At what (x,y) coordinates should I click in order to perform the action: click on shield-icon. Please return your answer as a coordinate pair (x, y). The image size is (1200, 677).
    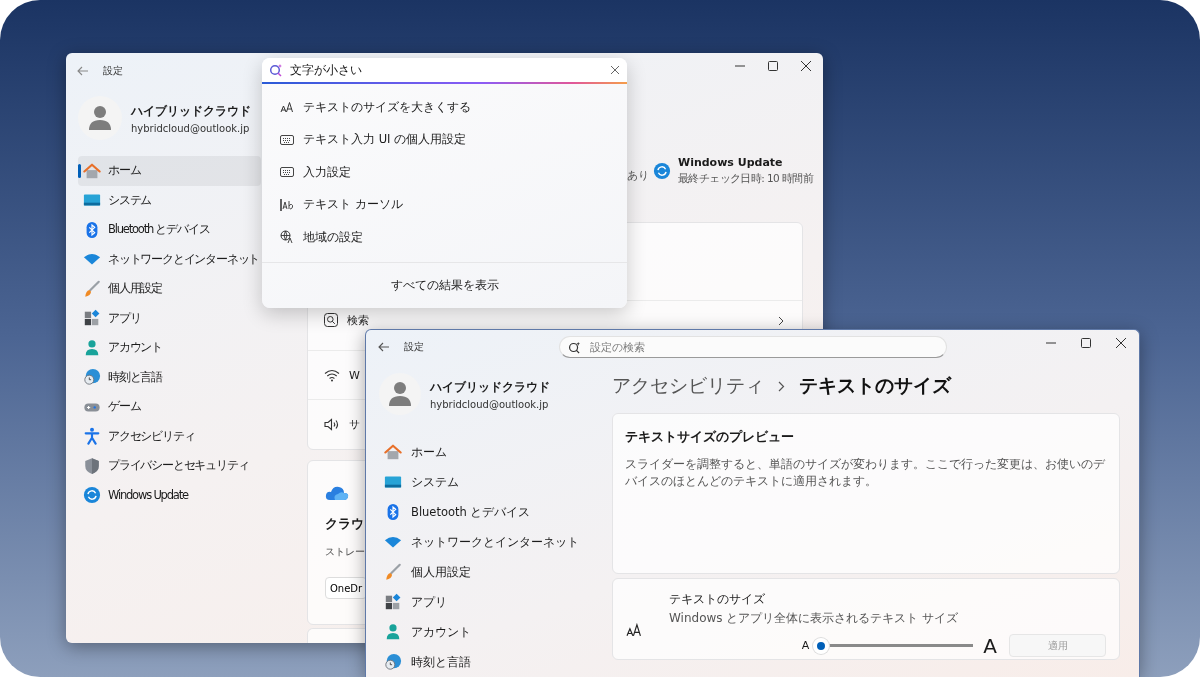
    Looking at the image, I should click on (92, 465).